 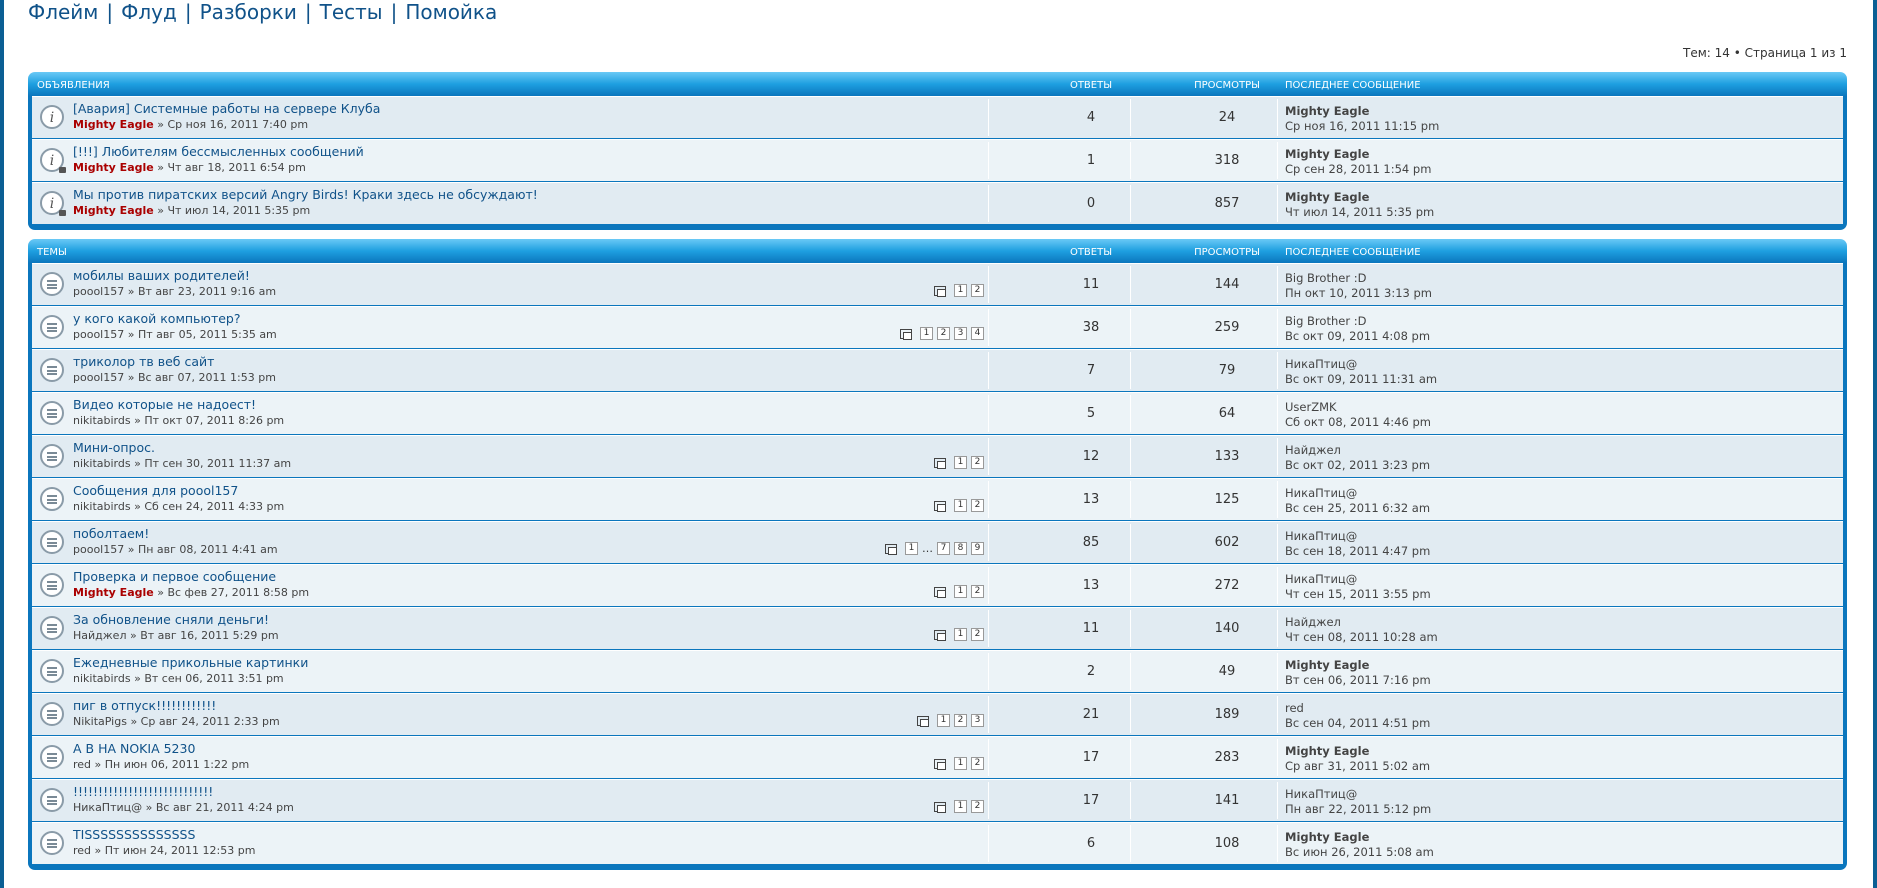 What do you see at coordinates (143, 791) in the screenshot?
I see `topic-title-link: !!!!!!!!!!!!!!!!!!!!!!!!!!!!` at bounding box center [143, 791].